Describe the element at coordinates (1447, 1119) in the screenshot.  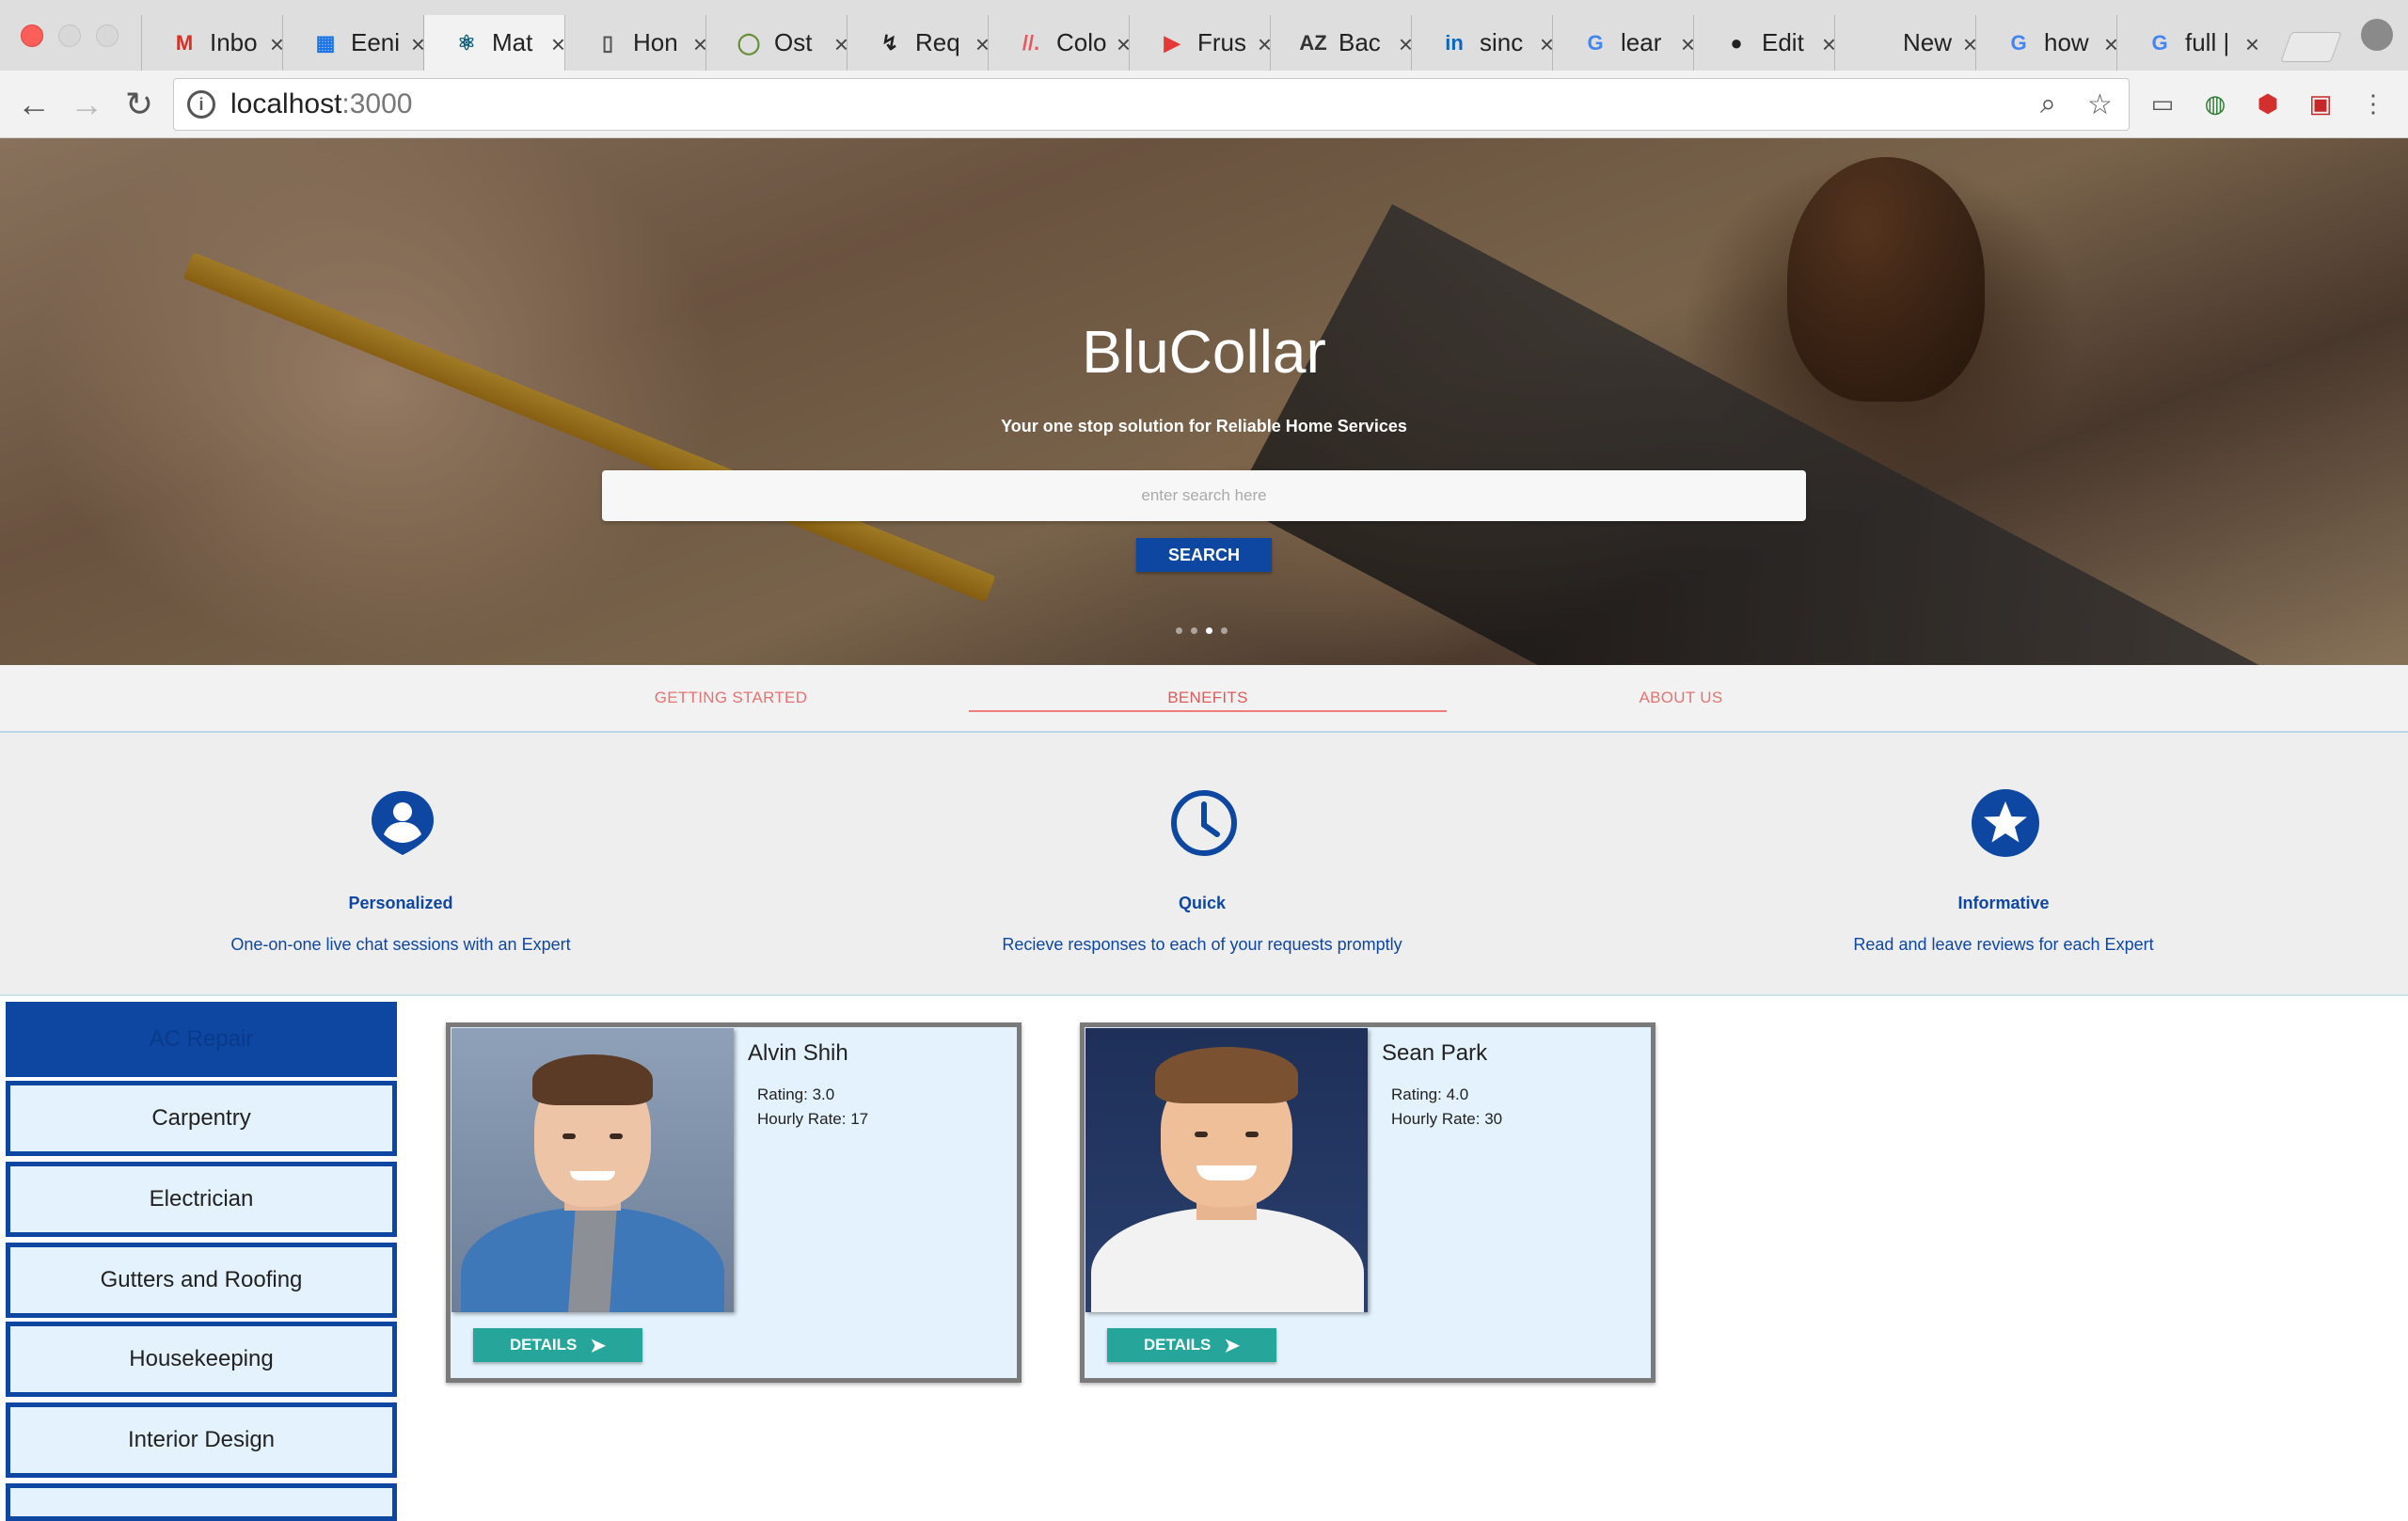
I see `expert-hourly-rate: Hourly Rate: 30` at that location.